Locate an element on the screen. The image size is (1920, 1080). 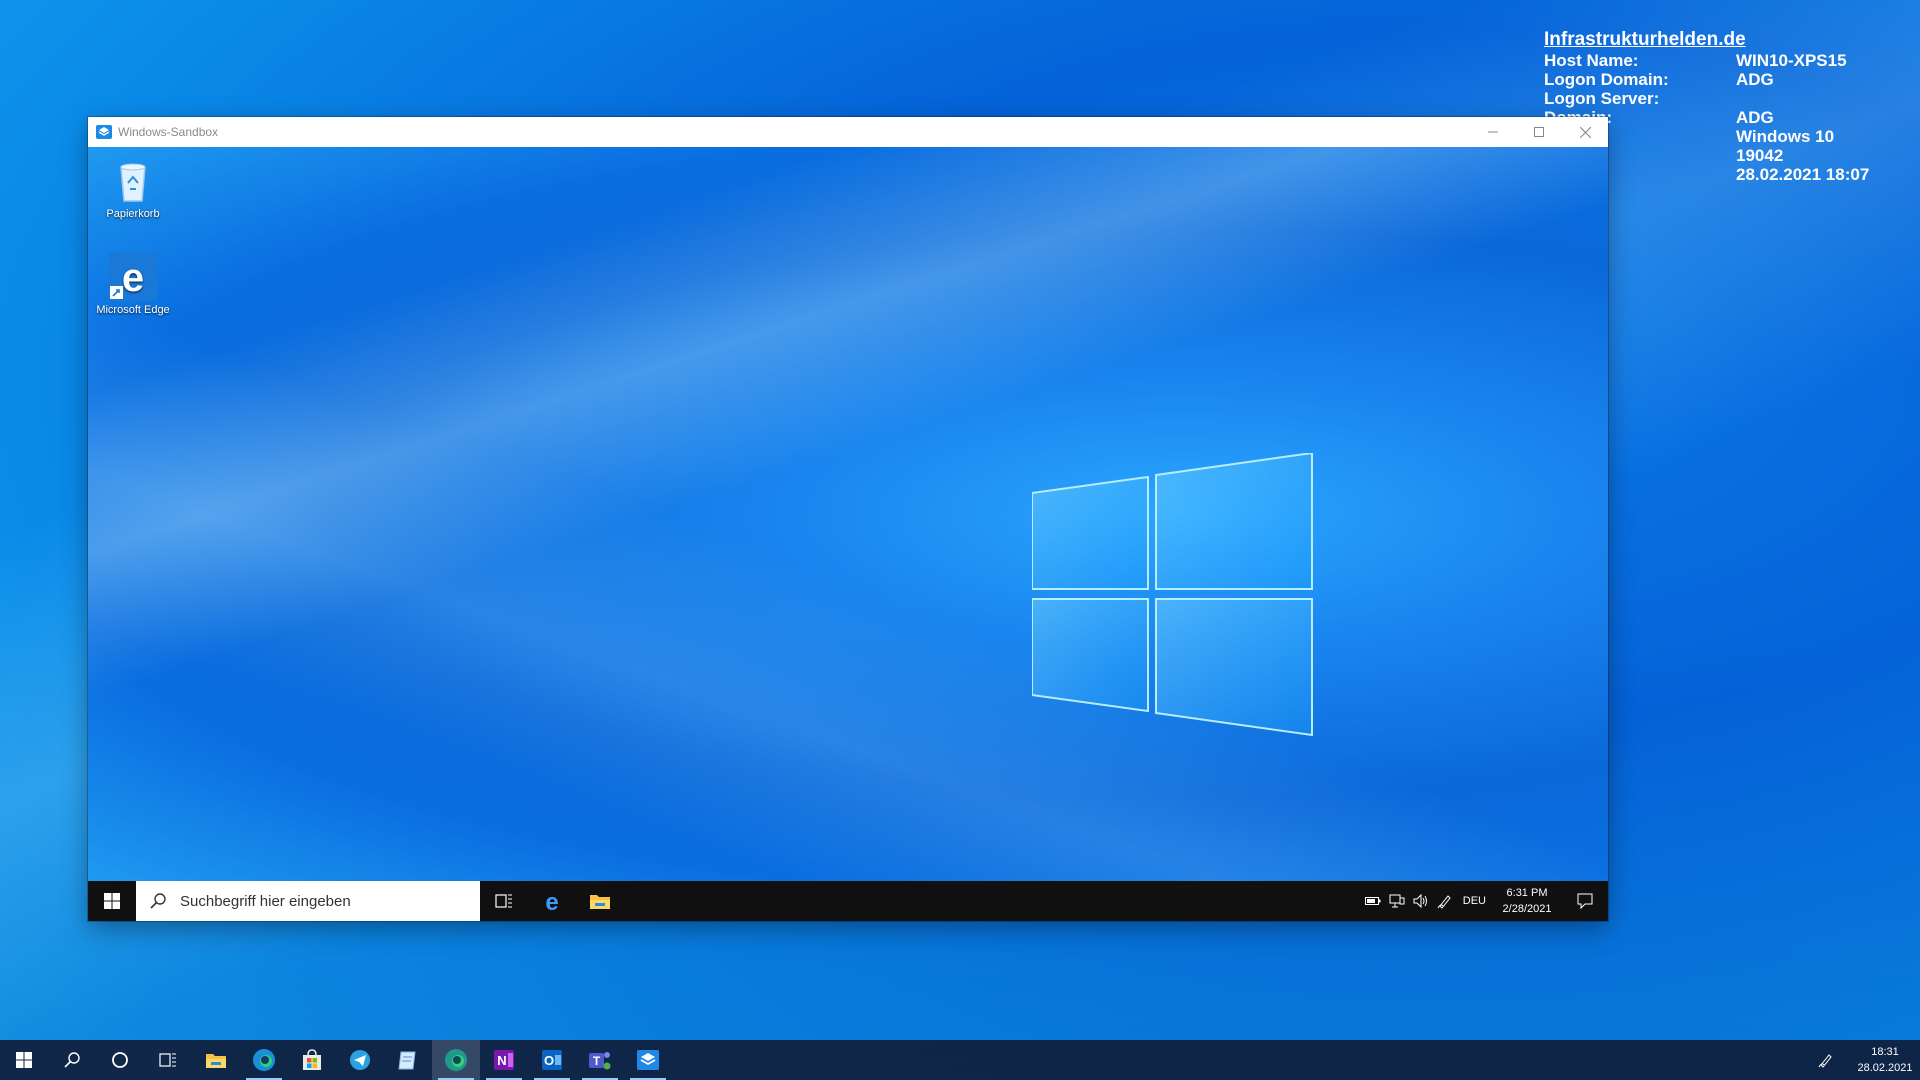
sandbox-search-input is located at coordinates (320, 901).